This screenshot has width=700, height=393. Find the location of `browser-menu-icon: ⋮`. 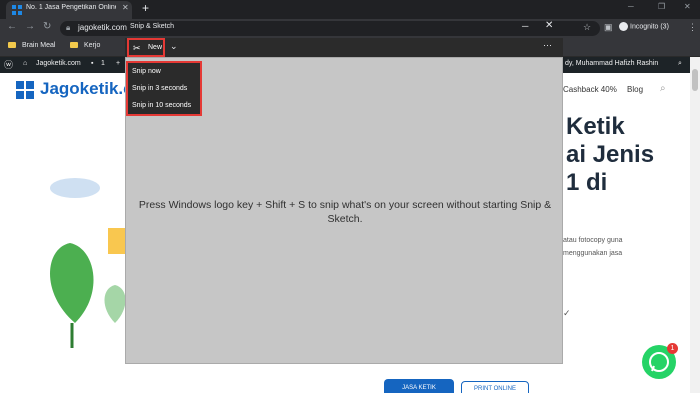

browser-menu-icon: ⋮ is located at coordinates (692, 27).